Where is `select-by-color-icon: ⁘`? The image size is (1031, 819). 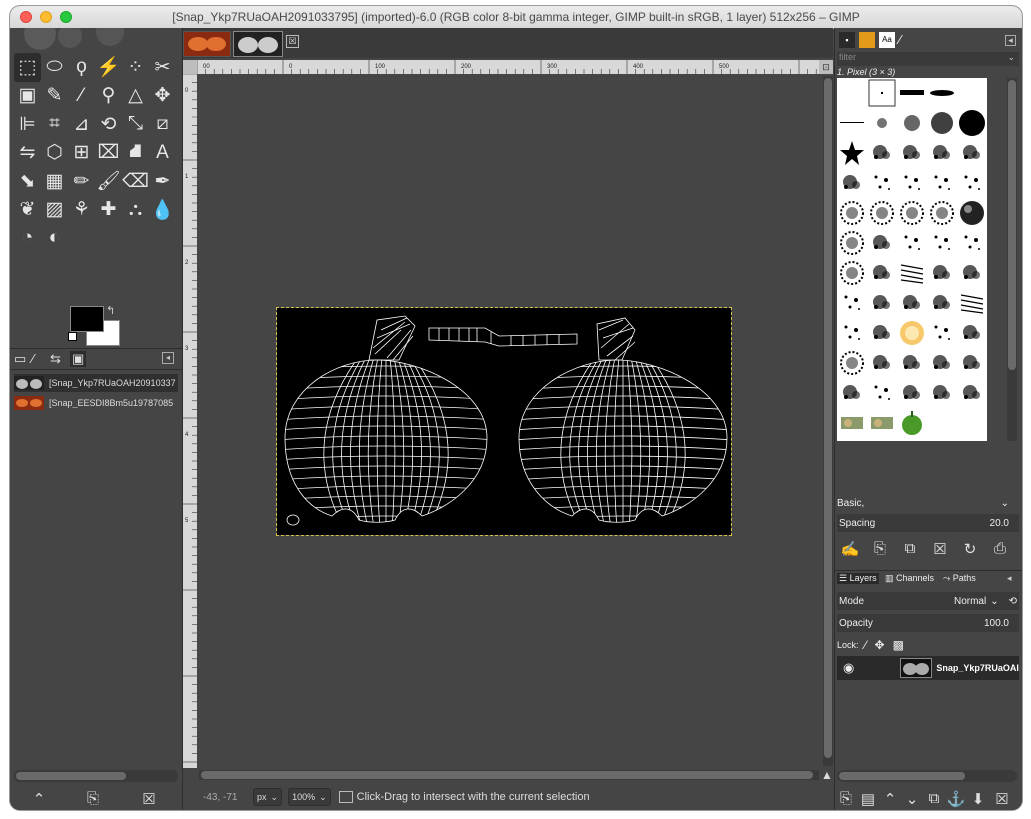 select-by-color-icon: ⁘ is located at coordinates (135, 67).